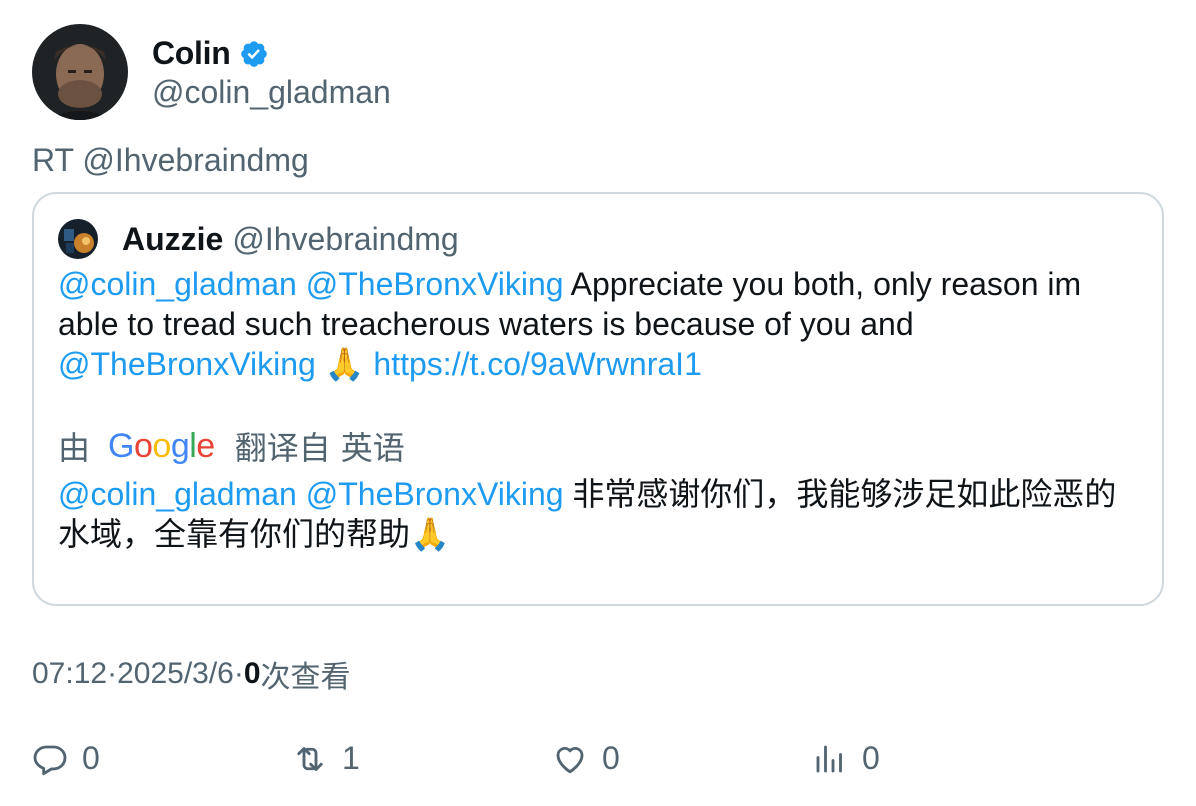 The image size is (1196, 806). Describe the element at coordinates (282, 448) in the screenshot. I see `translate-suffix: 翻译自` at that location.